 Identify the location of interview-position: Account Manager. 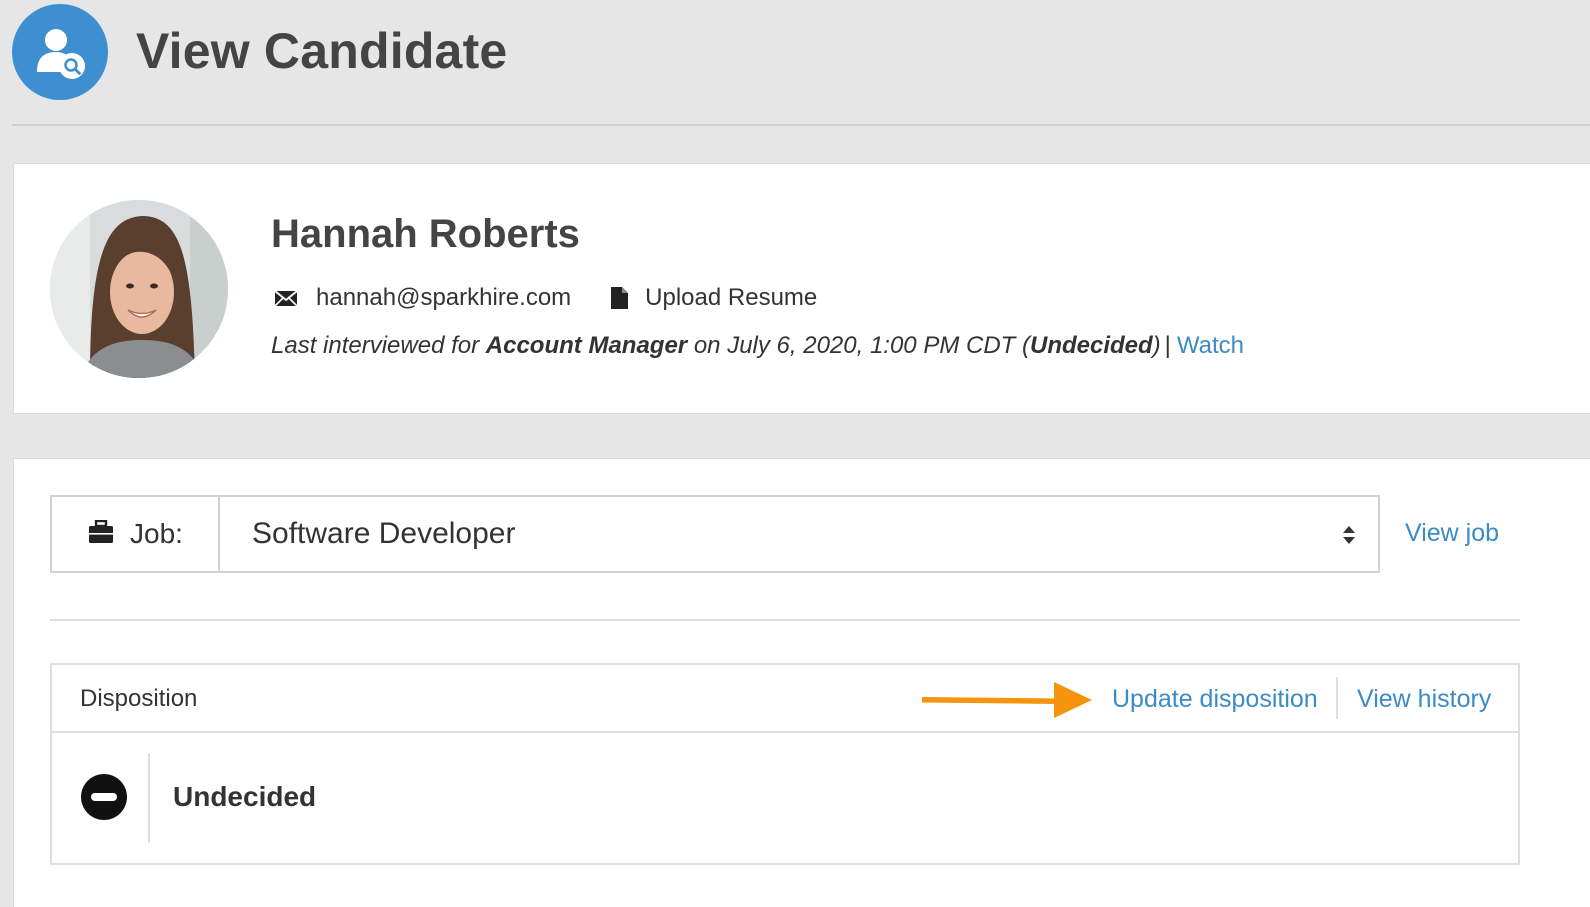
(586, 345).